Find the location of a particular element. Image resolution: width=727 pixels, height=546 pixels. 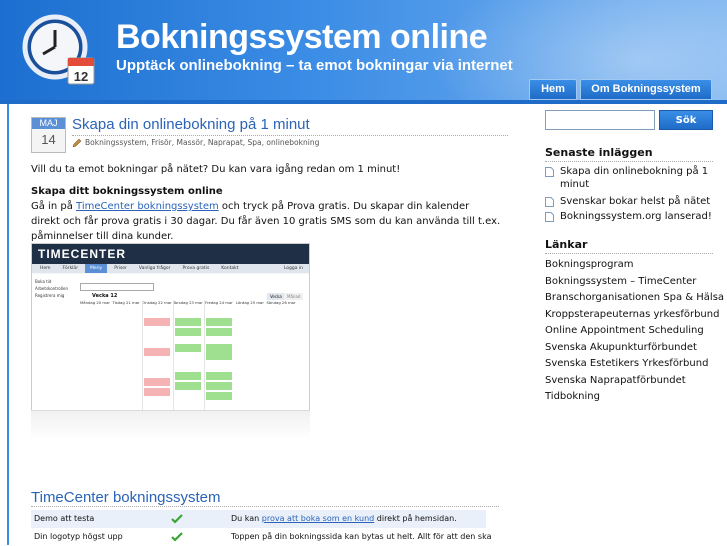

sidebar-link: Bokningssystem – TimeCenter is located at coordinates (620, 281).